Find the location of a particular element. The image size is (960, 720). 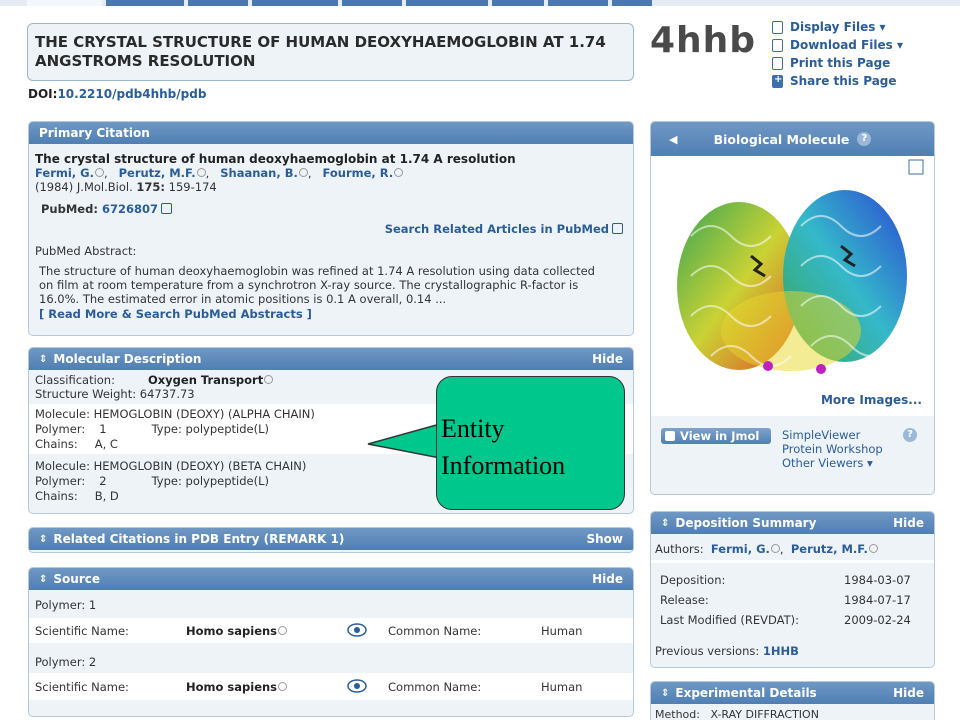

deposition-value: 1984-03-07 is located at coordinates (877, 580).